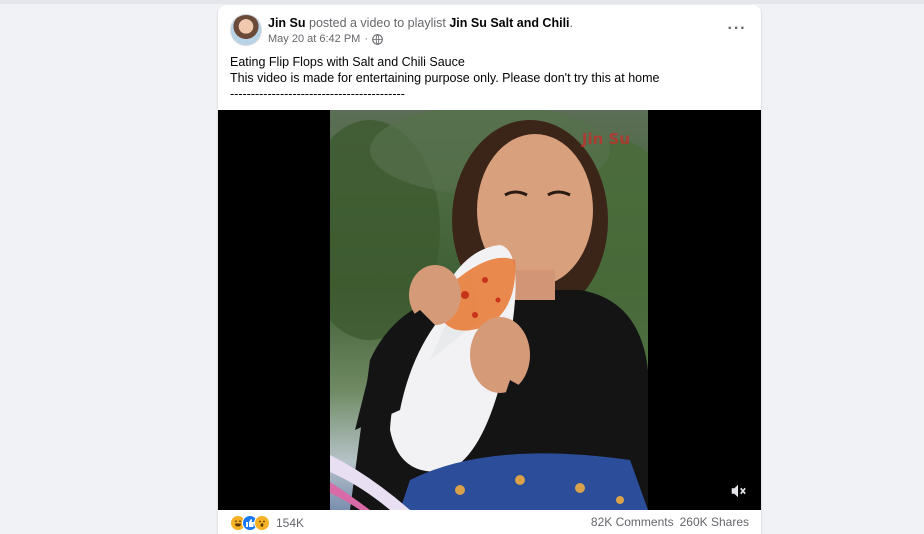  I want to click on post-meta: May 20 at 6:42 PM ·, so click(325, 39).